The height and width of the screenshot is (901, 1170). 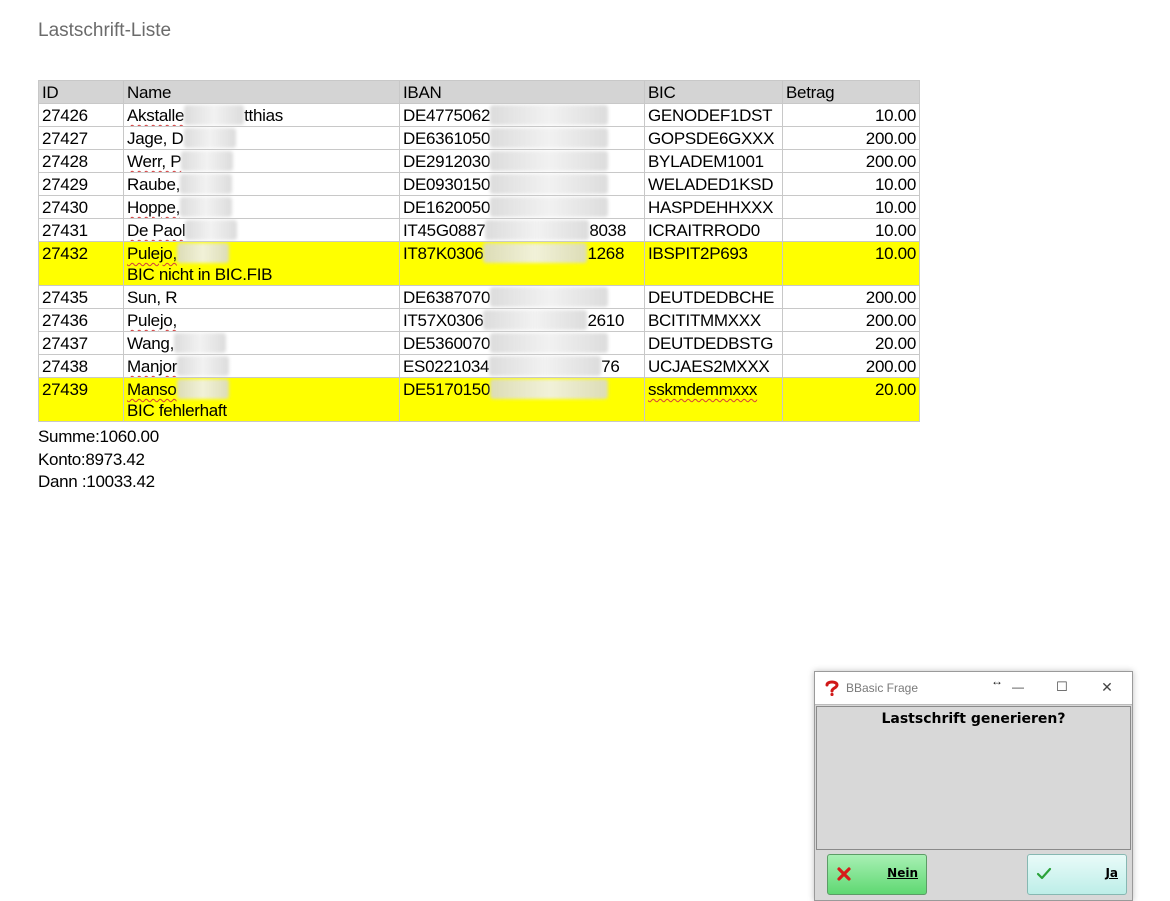 What do you see at coordinates (447, 161) in the screenshot?
I see `iban-visible: DE2912030` at bounding box center [447, 161].